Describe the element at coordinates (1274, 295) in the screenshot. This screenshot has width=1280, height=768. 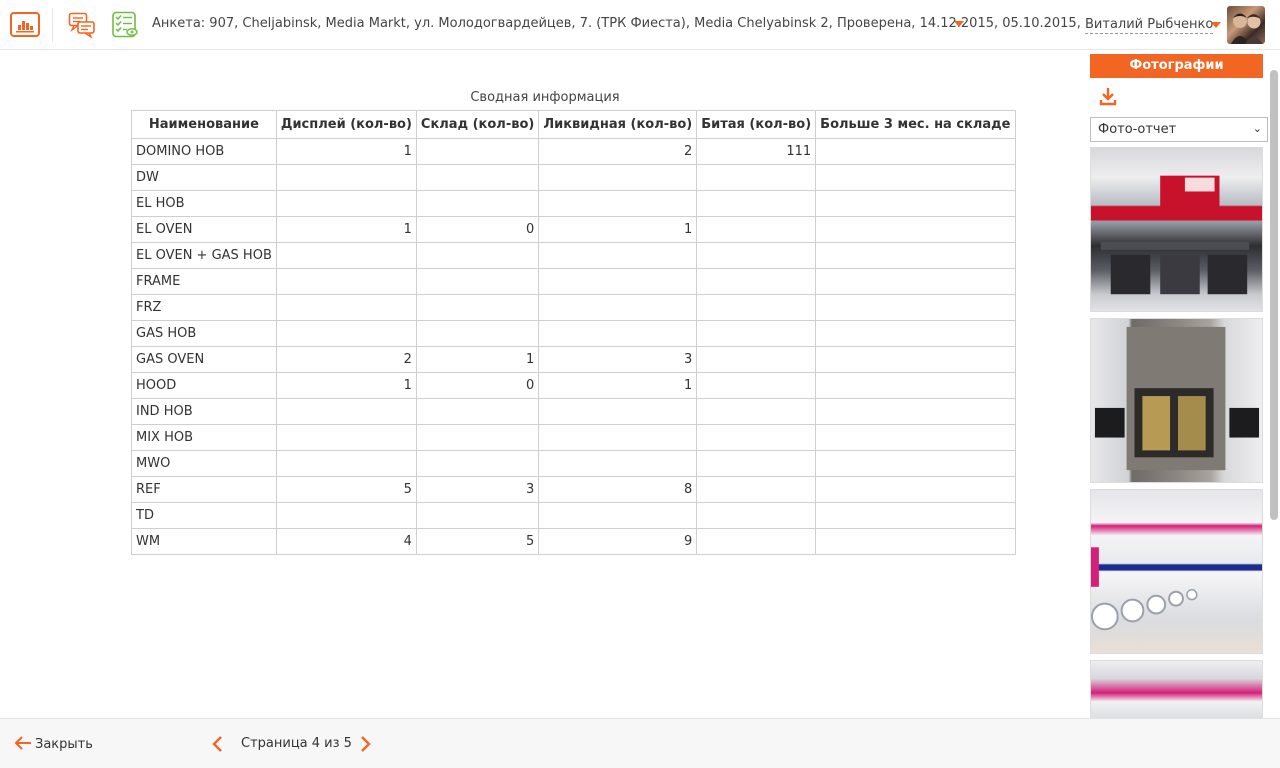
I see `scrollbar` at that location.